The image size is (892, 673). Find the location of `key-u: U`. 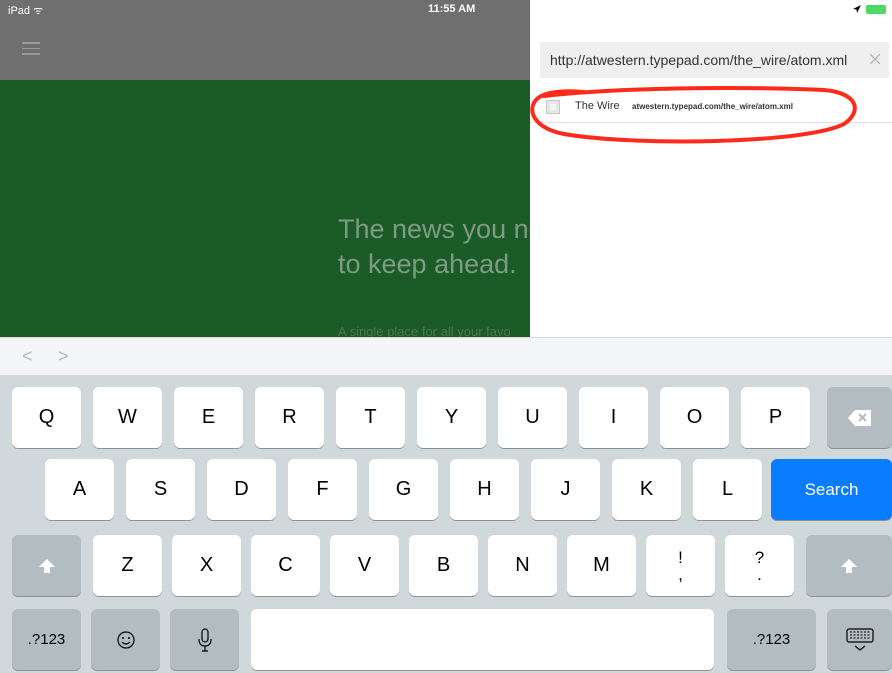

key-u: U is located at coordinates (532, 417).